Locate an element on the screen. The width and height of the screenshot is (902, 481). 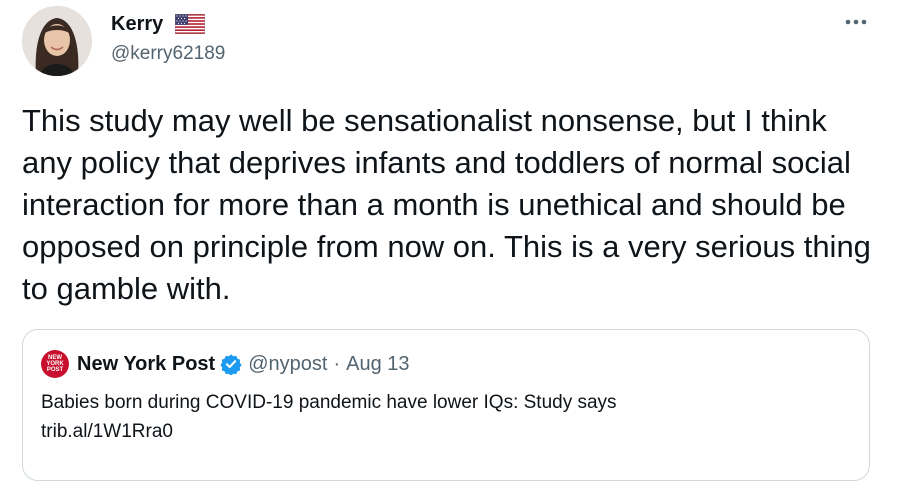
quoted-author-name: New York Post is located at coordinates (146, 364).